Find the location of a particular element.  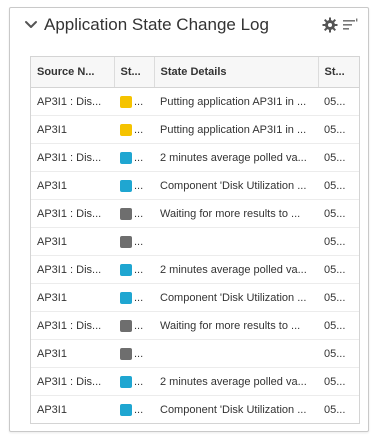

menu-lines-icon is located at coordinates (350, 25).